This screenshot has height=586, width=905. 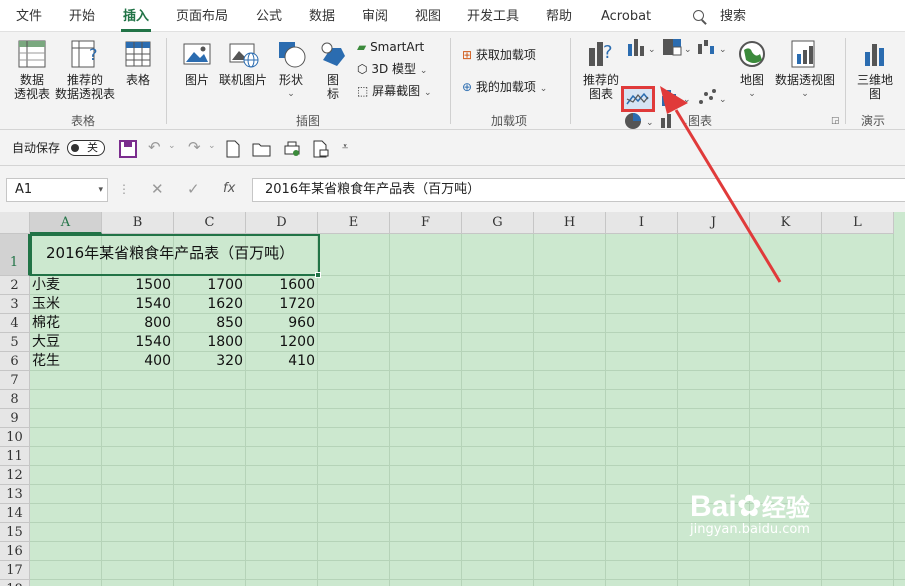 I want to click on row-header: 14, so click(x=15, y=513).